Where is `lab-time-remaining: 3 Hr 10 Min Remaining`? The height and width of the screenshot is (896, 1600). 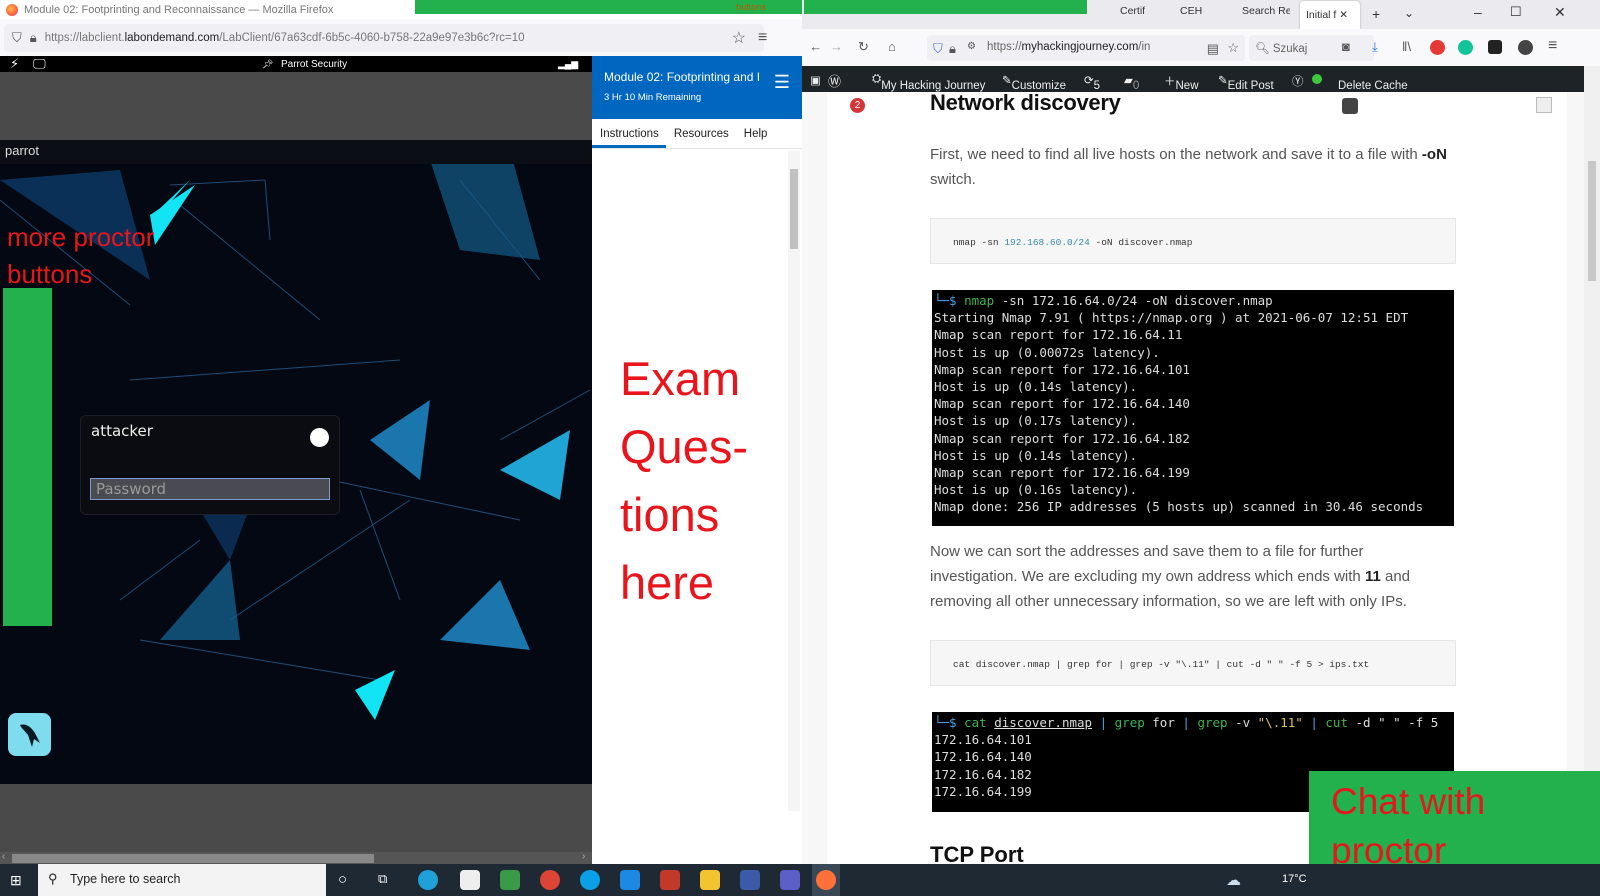 lab-time-remaining: 3 Hr 10 Min Remaining is located at coordinates (653, 97).